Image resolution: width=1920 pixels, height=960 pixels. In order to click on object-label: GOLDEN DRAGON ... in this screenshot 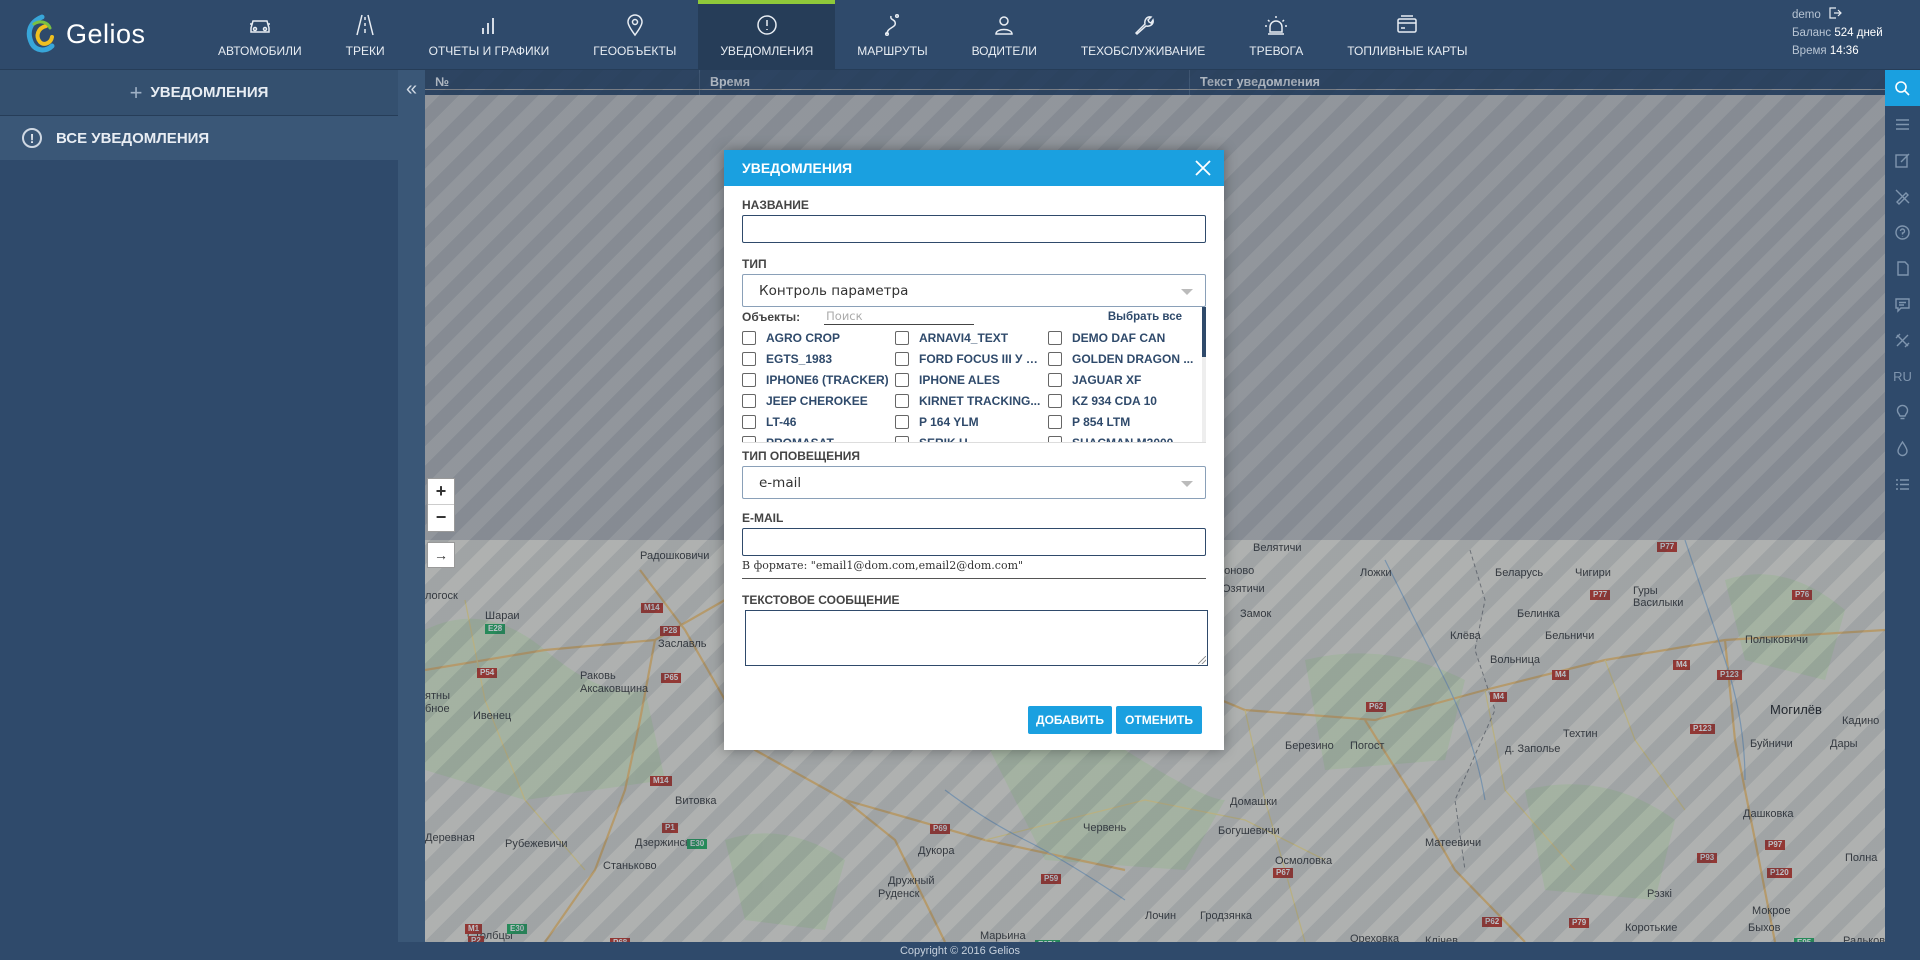, I will do `click(1133, 358)`.